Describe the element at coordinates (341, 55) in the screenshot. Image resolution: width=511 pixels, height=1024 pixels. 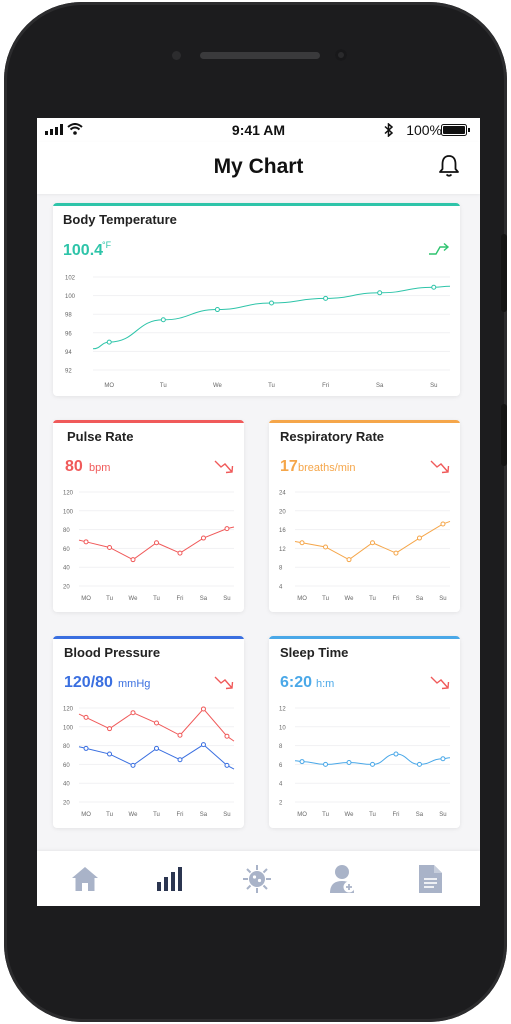
I see `front-camera` at that location.